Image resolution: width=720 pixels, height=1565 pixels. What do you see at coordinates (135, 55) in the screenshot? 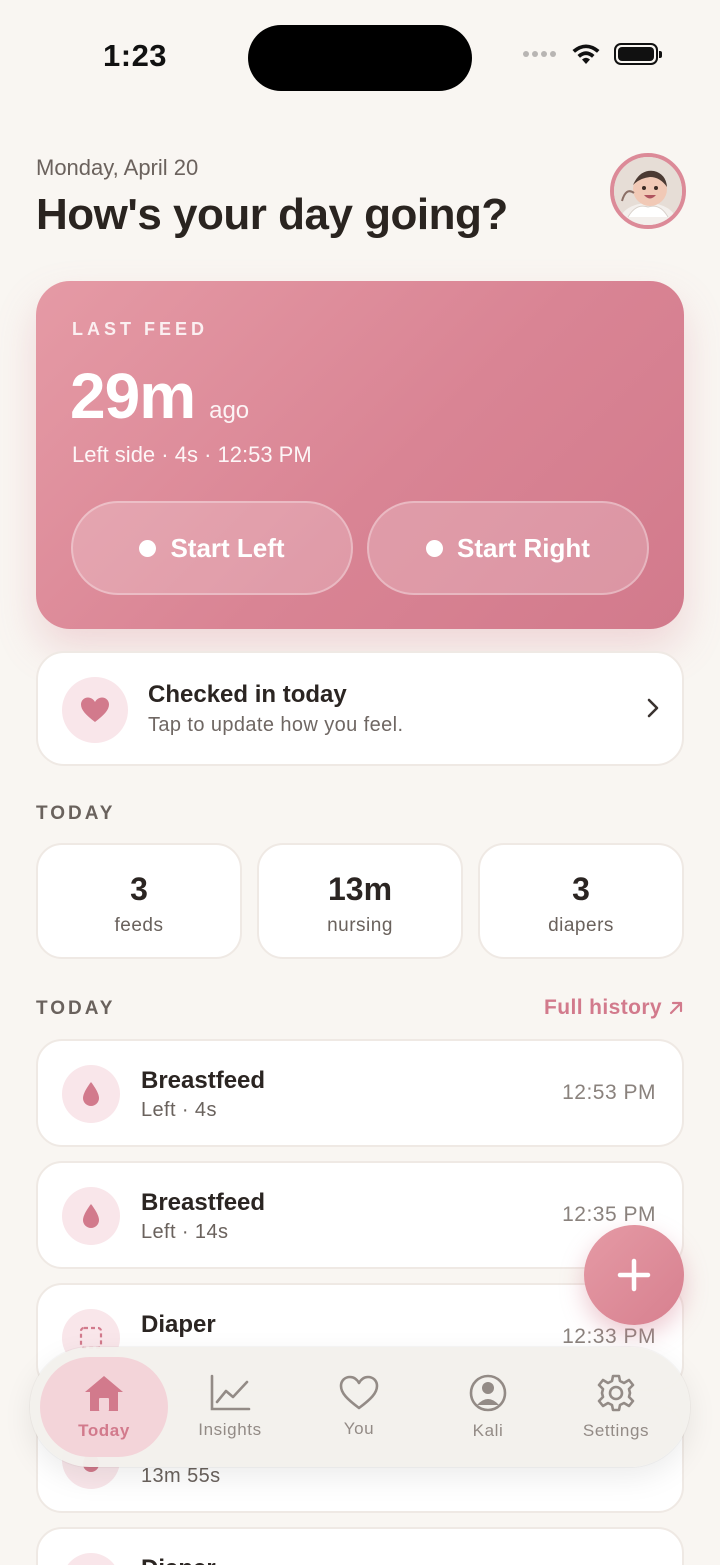
I see `status-time: 1:23` at bounding box center [135, 55].